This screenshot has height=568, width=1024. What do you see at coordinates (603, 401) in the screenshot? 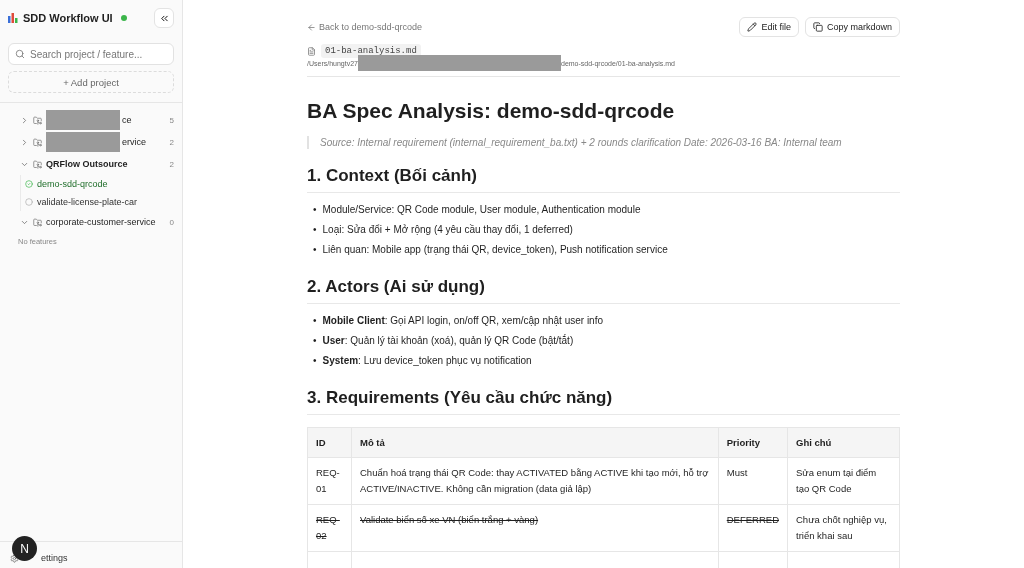
I see `section-heading: 3. Requirements (Yêu cầu chức năng)` at bounding box center [603, 401].